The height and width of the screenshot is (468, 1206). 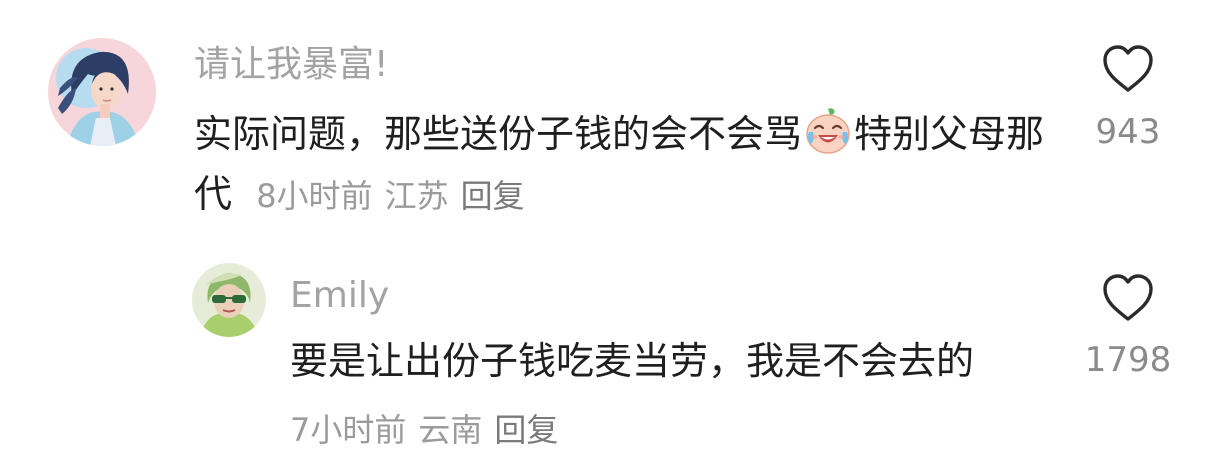 What do you see at coordinates (1128, 132) in the screenshot?
I see `like-count: 943` at bounding box center [1128, 132].